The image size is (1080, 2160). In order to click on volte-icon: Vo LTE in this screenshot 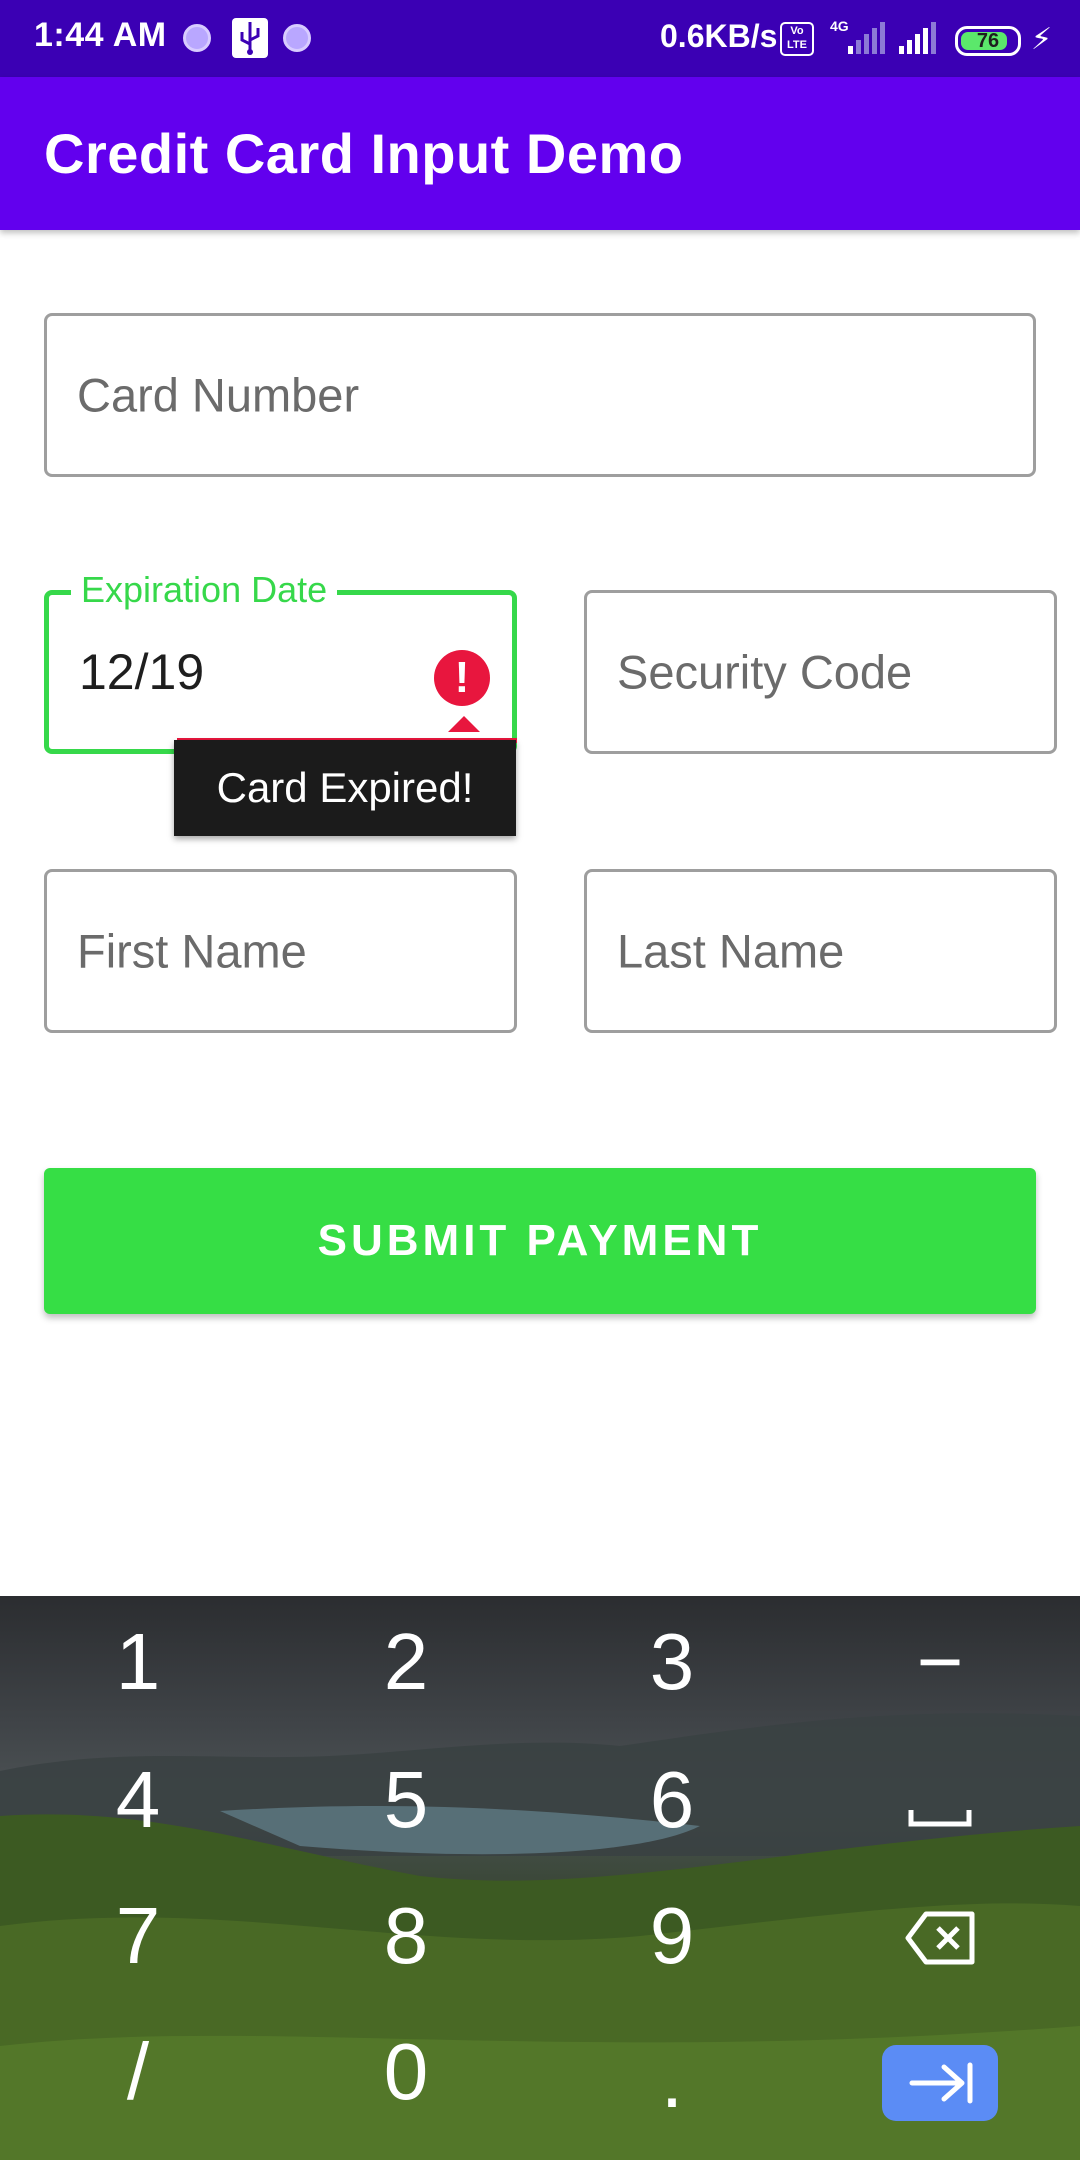, I will do `click(797, 39)`.